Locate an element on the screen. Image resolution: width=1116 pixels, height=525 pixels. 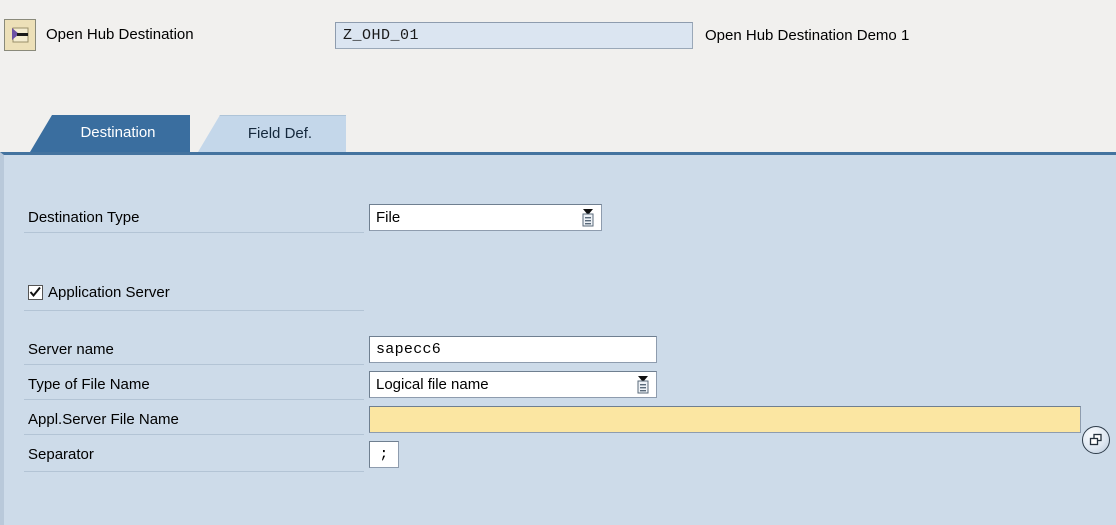
separator-rule is located at coordinates (194, 471).